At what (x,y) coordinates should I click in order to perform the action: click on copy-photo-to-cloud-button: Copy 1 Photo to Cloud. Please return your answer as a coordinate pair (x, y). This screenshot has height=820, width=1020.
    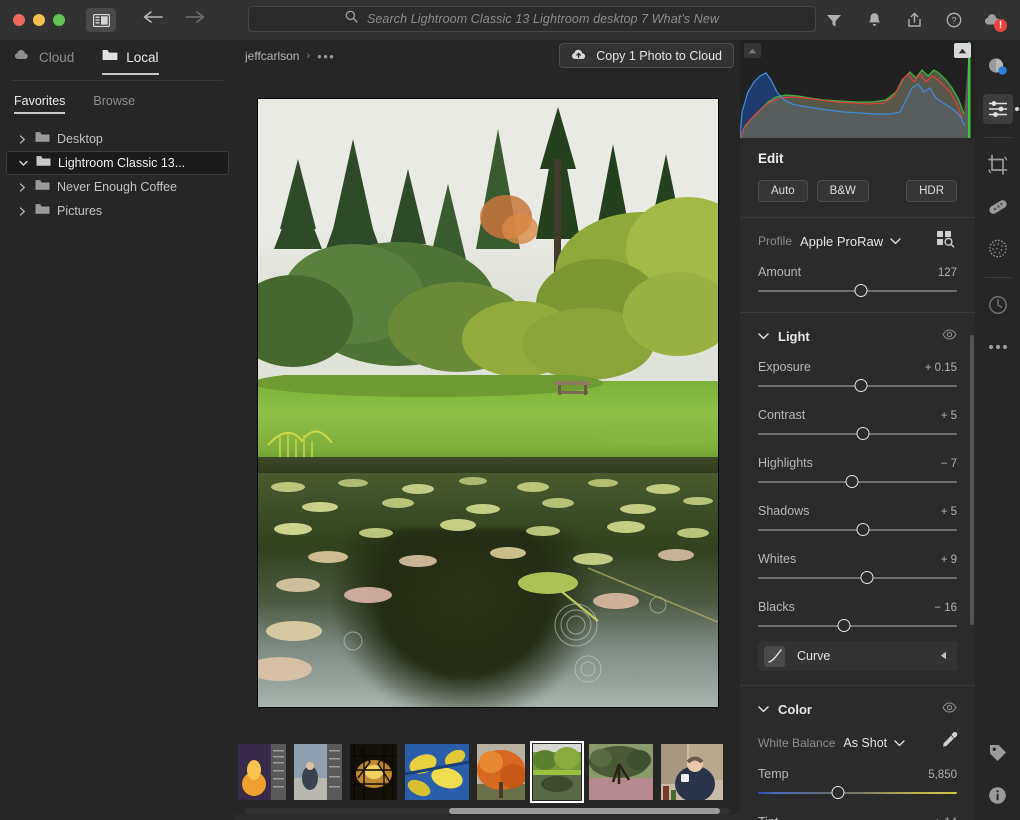
    Looking at the image, I should click on (646, 55).